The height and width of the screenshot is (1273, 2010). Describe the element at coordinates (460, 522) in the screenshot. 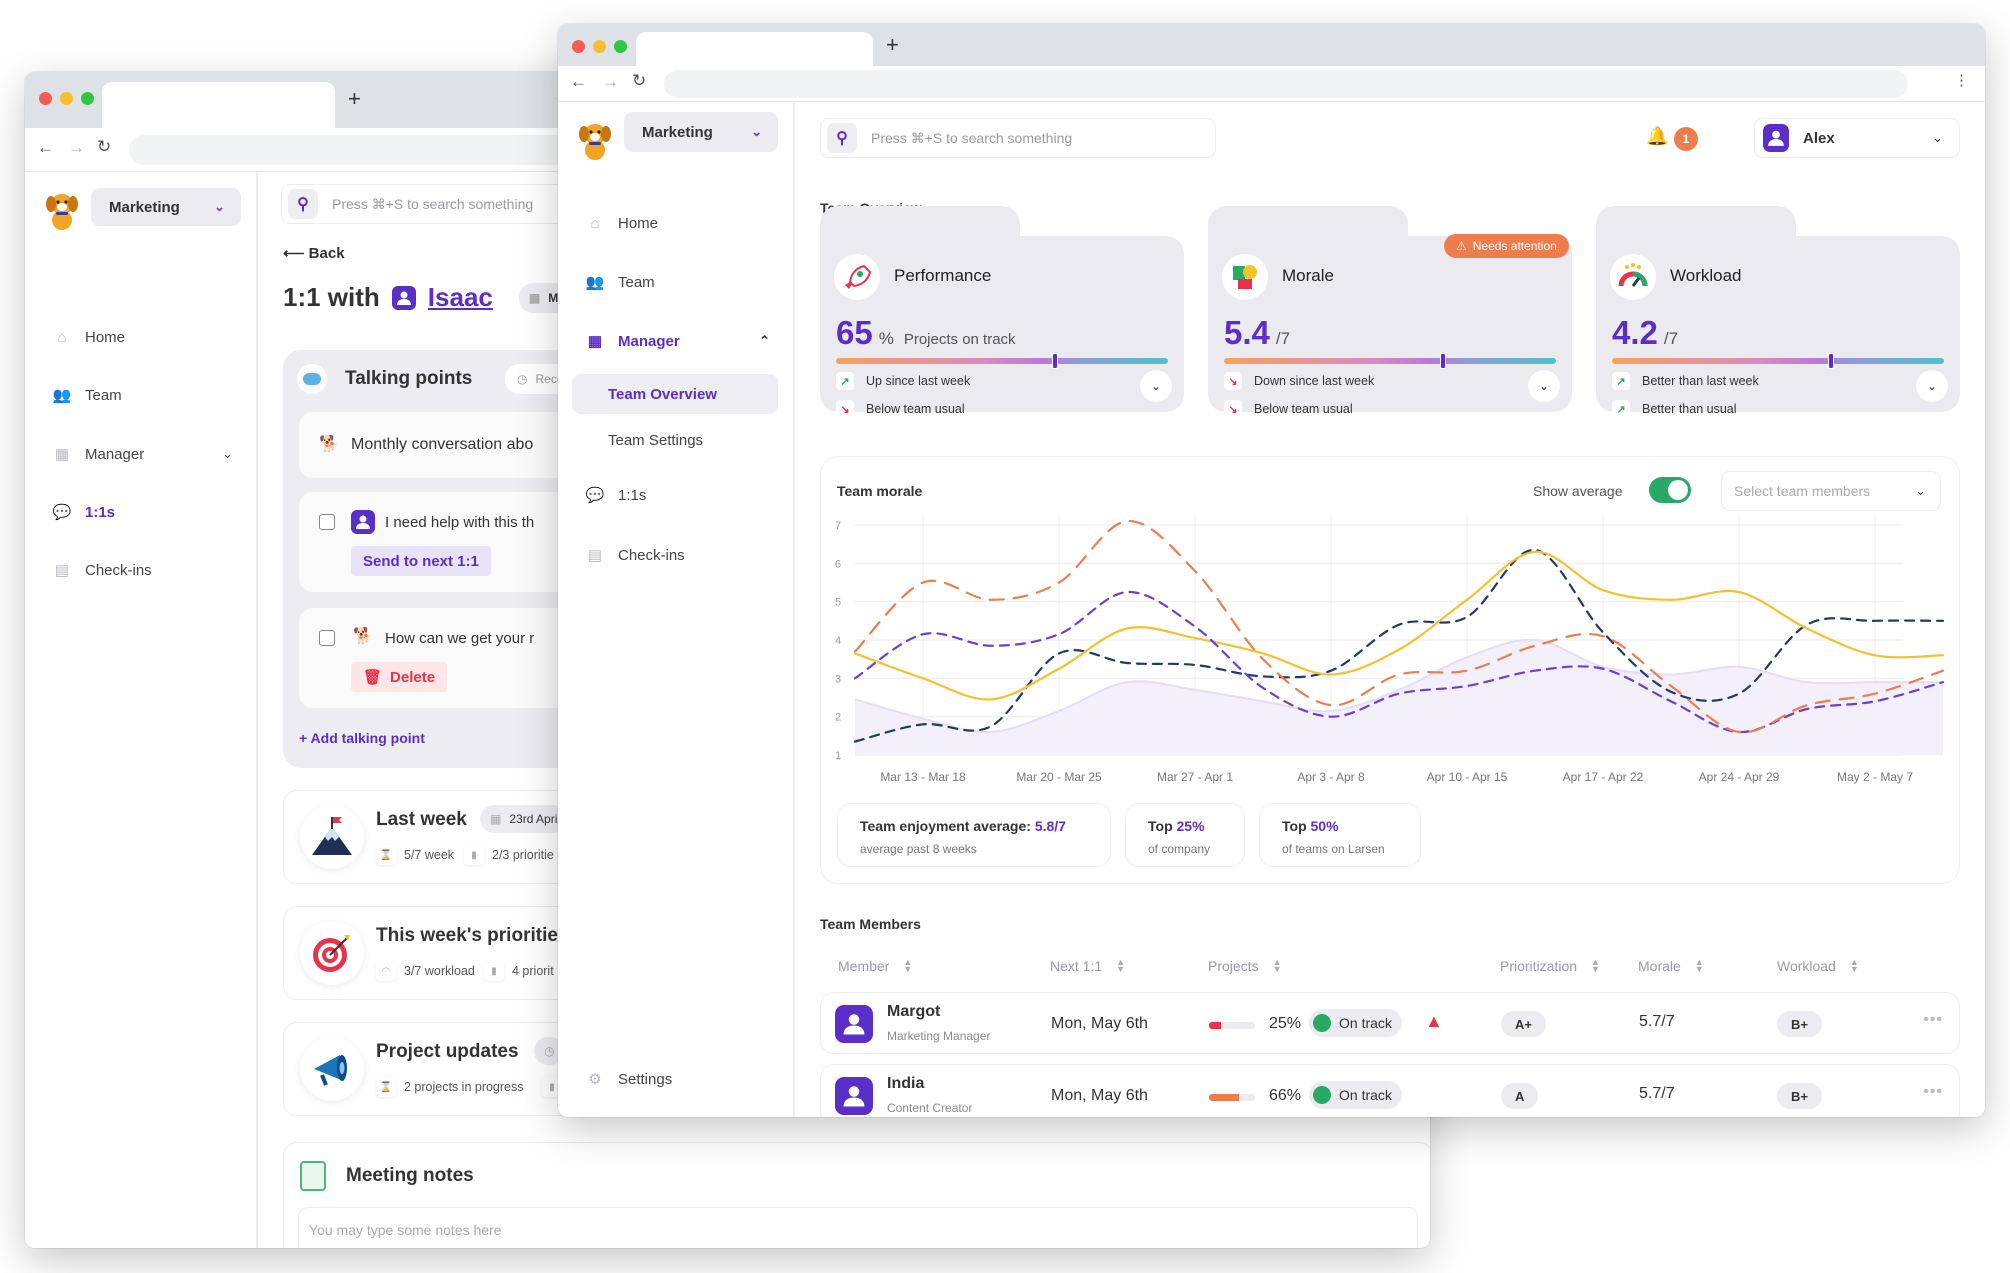

I see `talking-point-text: I need help with this th` at that location.